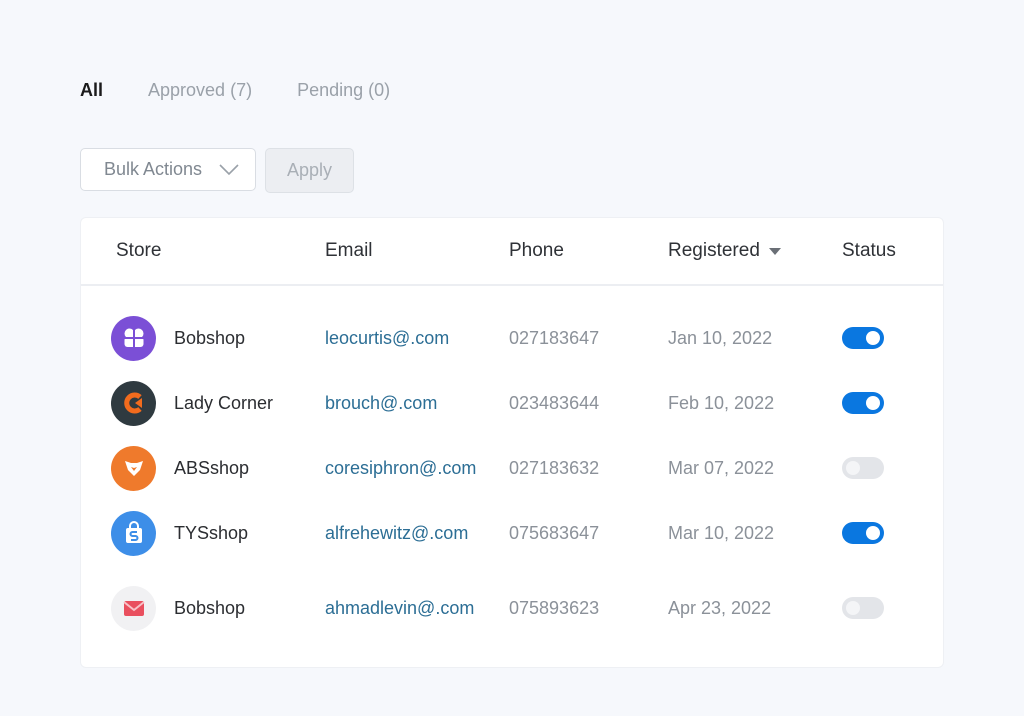  Describe the element at coordinates (133, 608) in the screenshot. I see `bobshop-envelope-logo-icon` at that location.